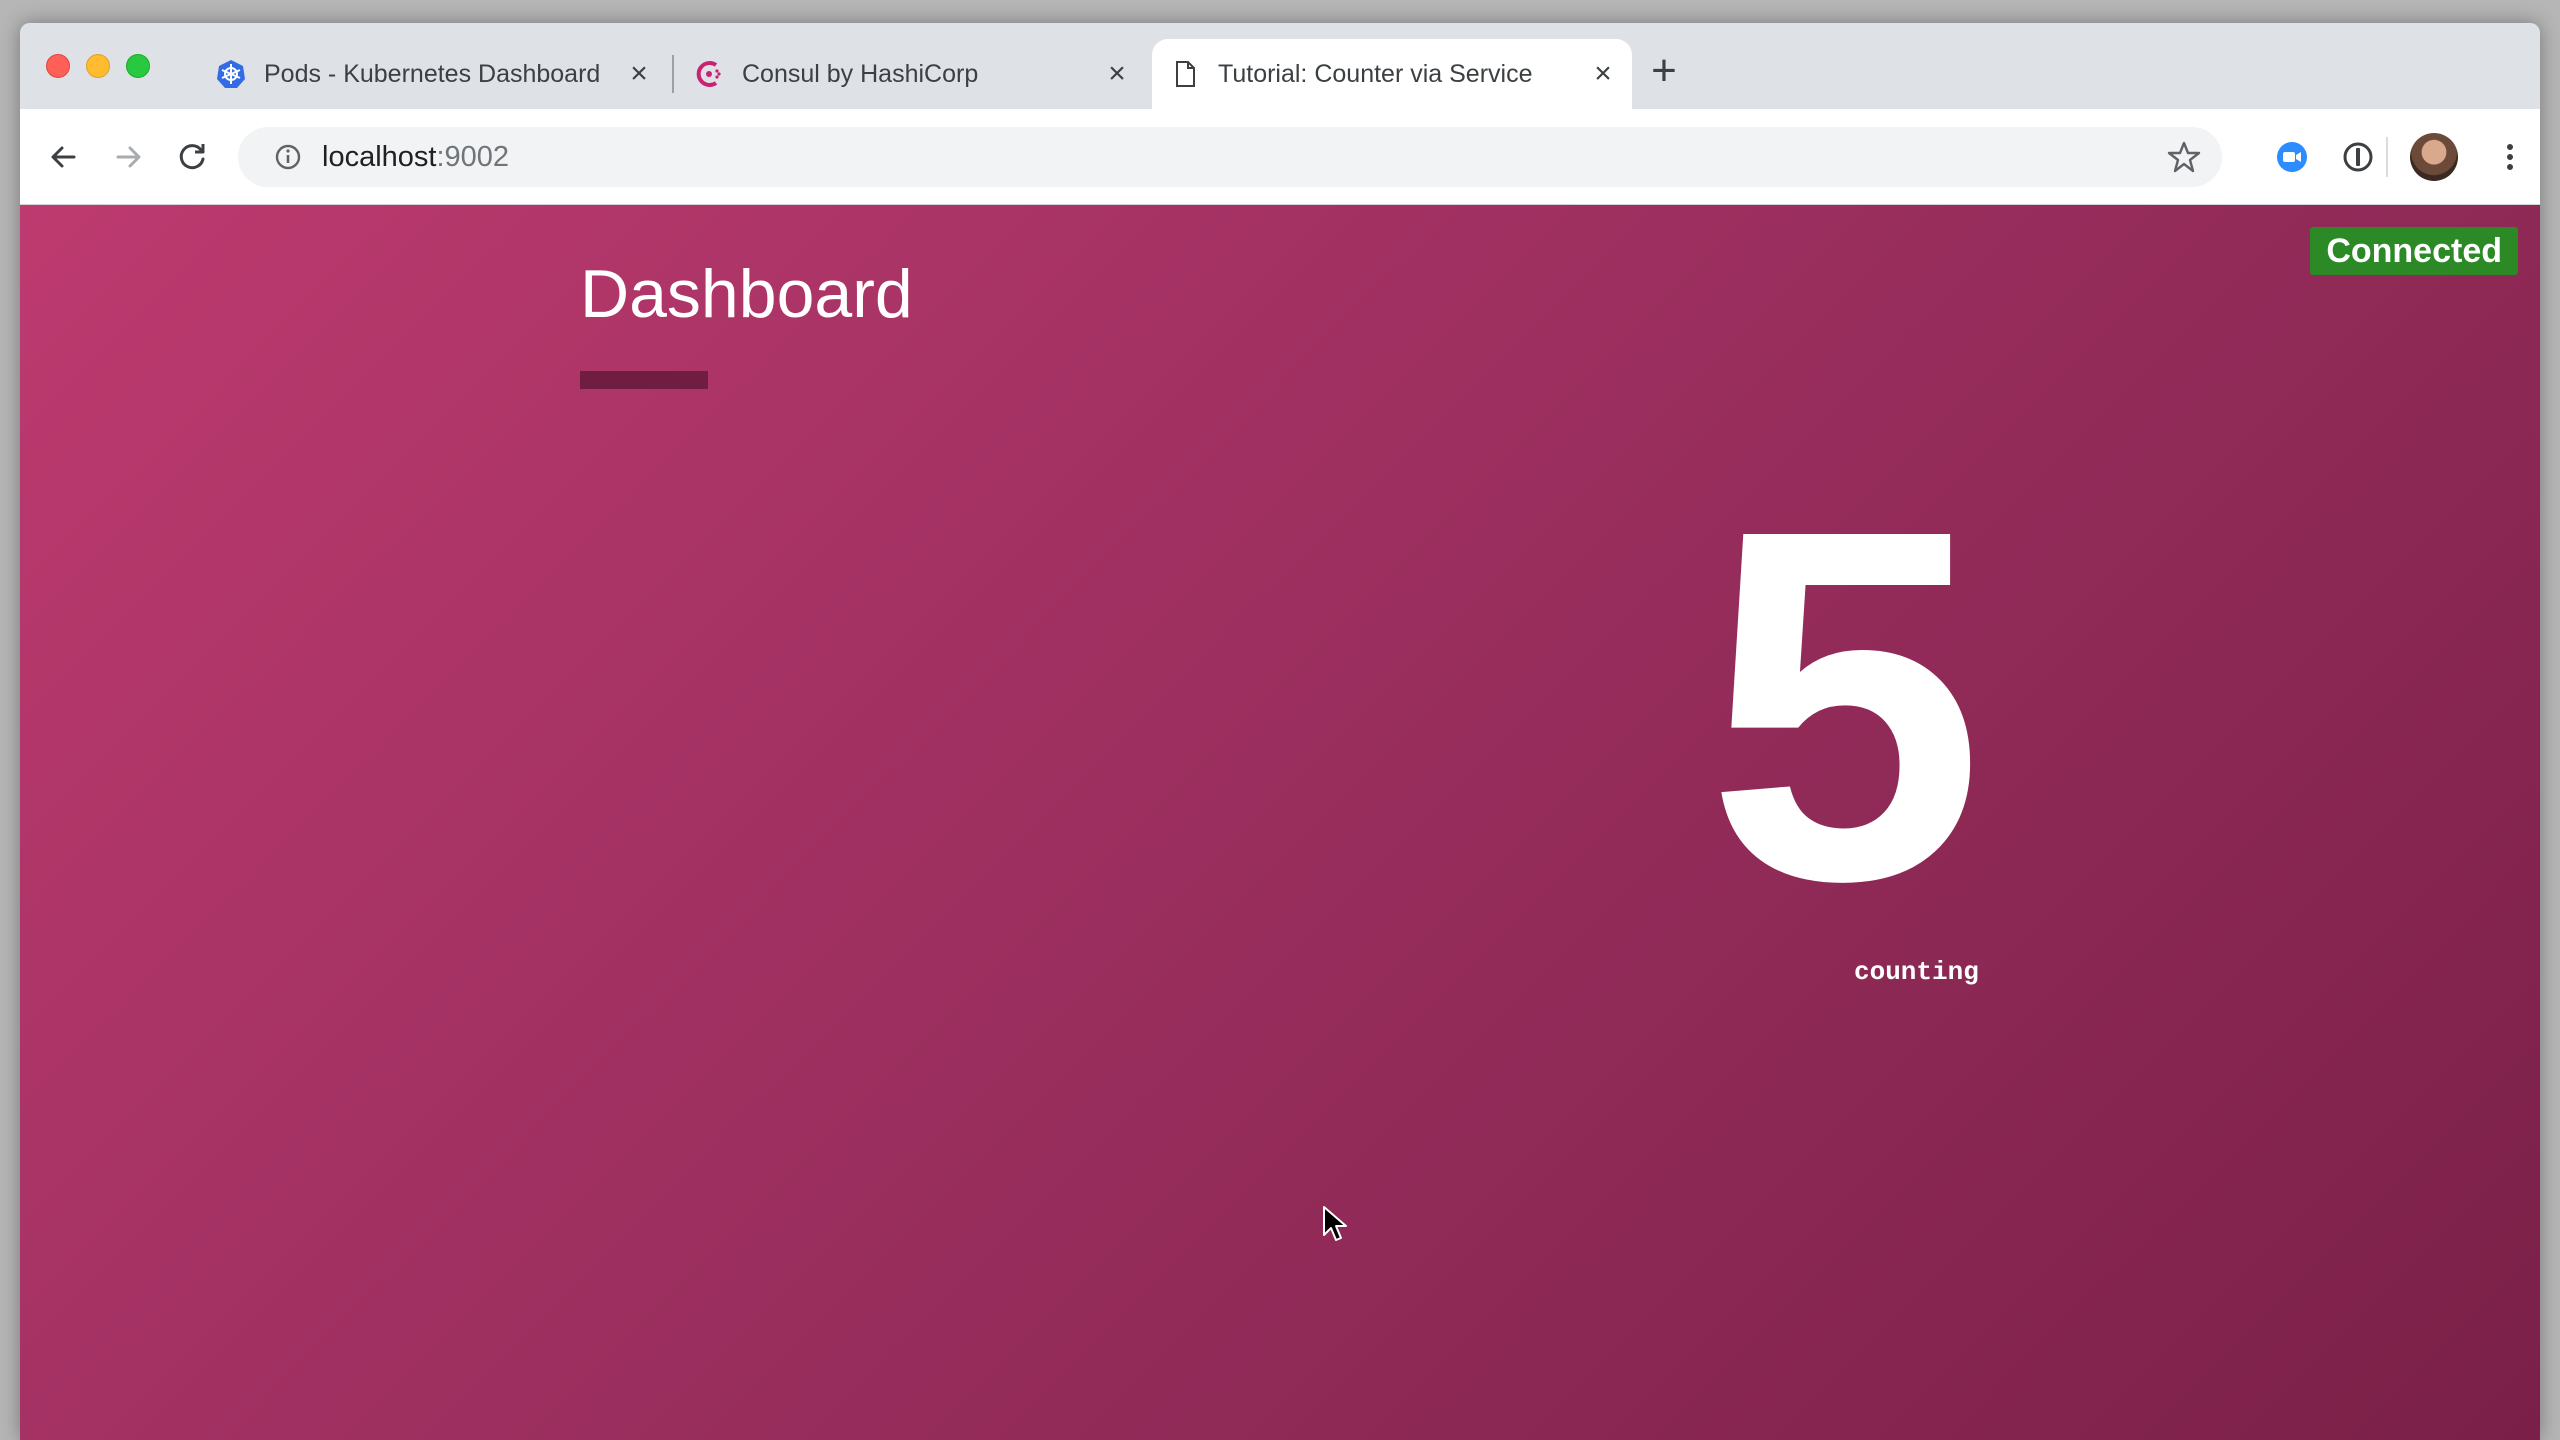 Image resolution: width=2560 pixels, height=1440 pixels. What do you see at coordinates (673, 74) in the screenshot?
I see `tab-divider` at bounding box center [673, 74].